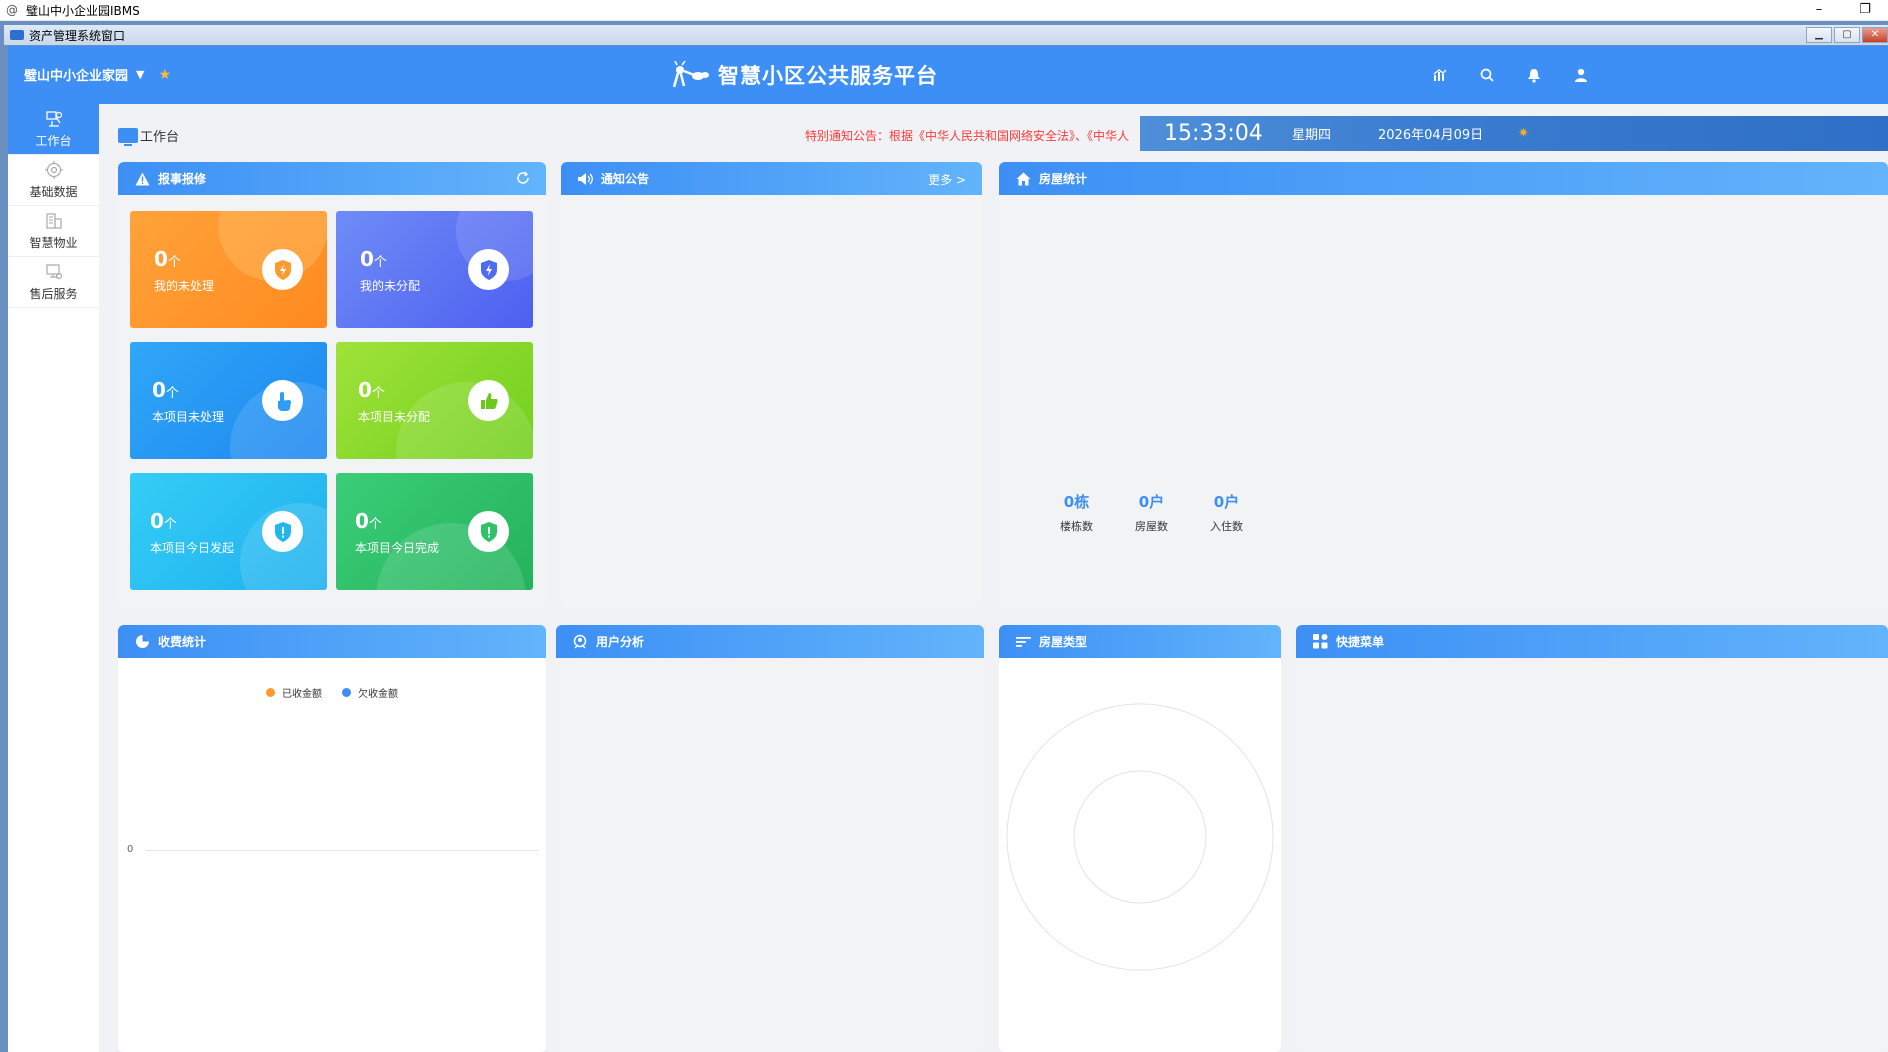  What do you see at coordinates (1819, 35) in the screenshot?
I see `inner-minimize-button: ▁` at bounding box center [1819, 35].